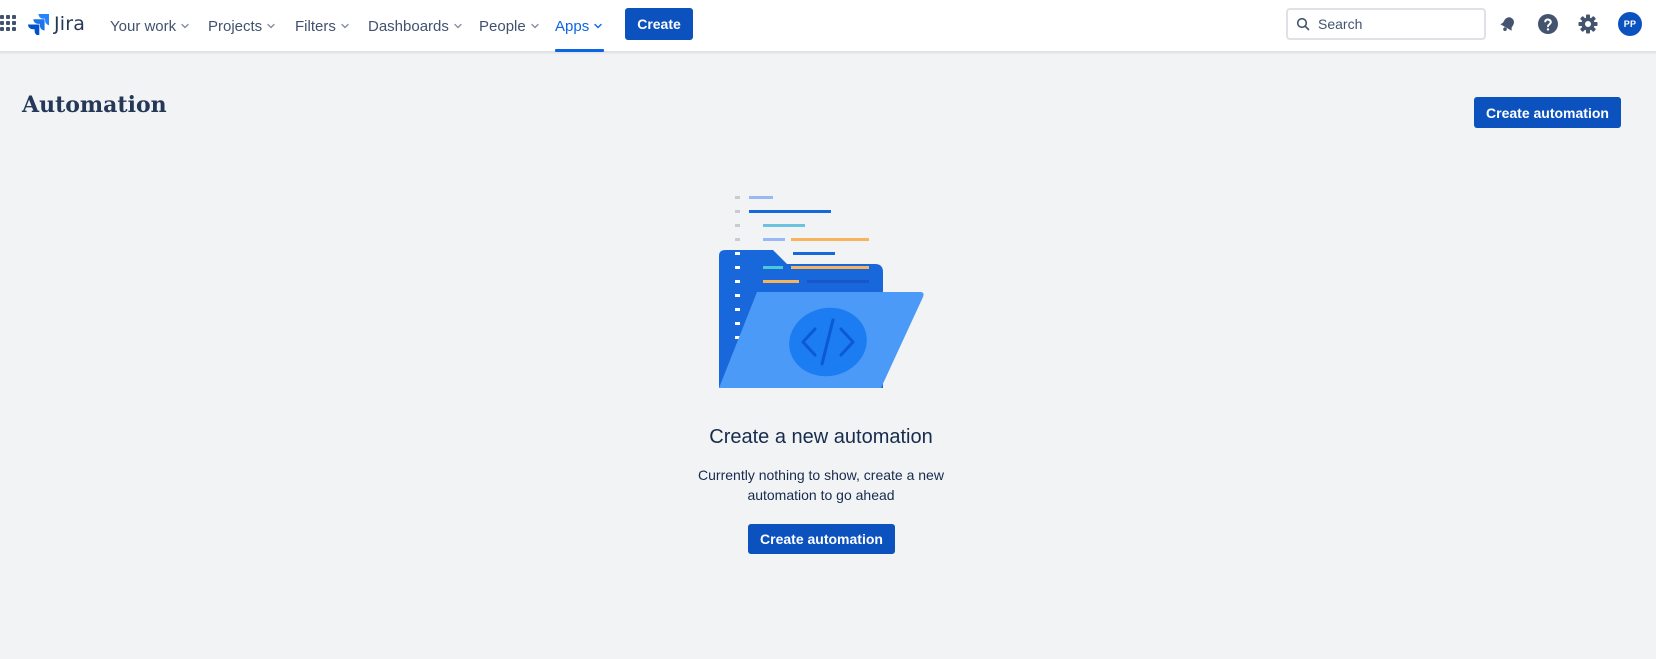 Image resolution: width=1656 pixels, height=659 pixels. I want to click on nav-filters: Filters, so click(322, 26).